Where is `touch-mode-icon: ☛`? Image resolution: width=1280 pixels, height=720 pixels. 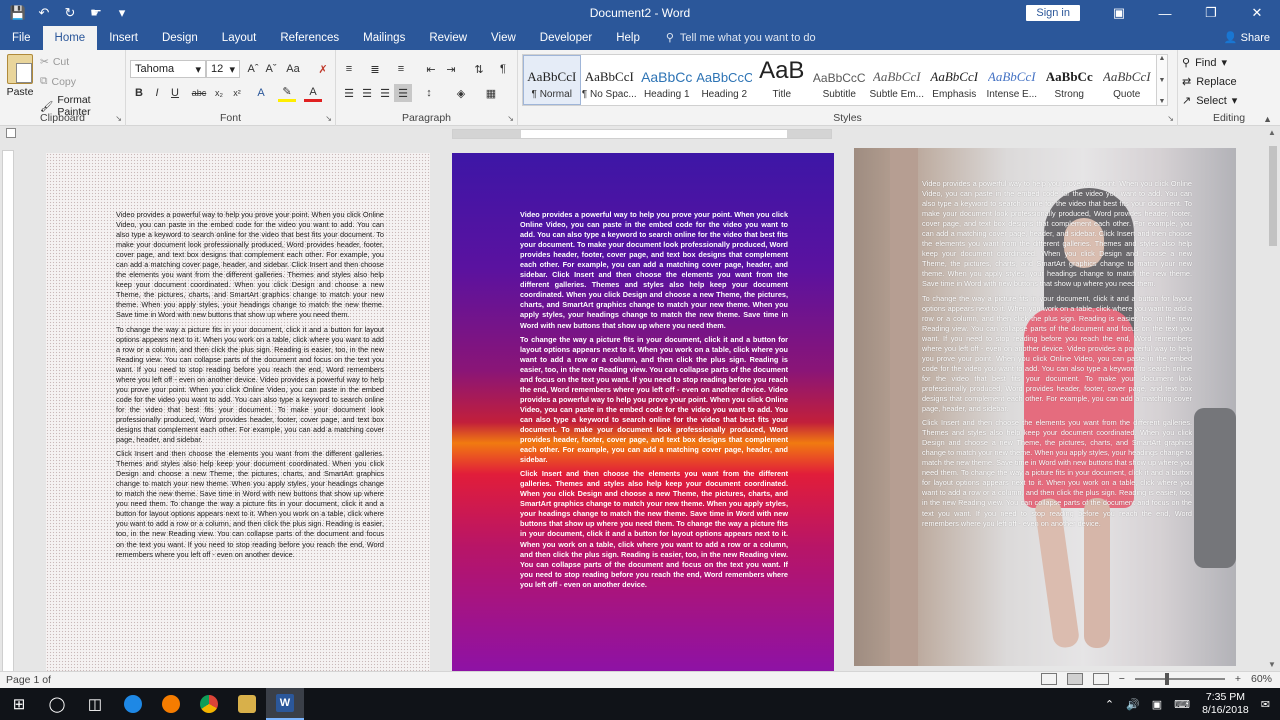 touch-mode-icon: ☛ is located at coordinates (96, 13).